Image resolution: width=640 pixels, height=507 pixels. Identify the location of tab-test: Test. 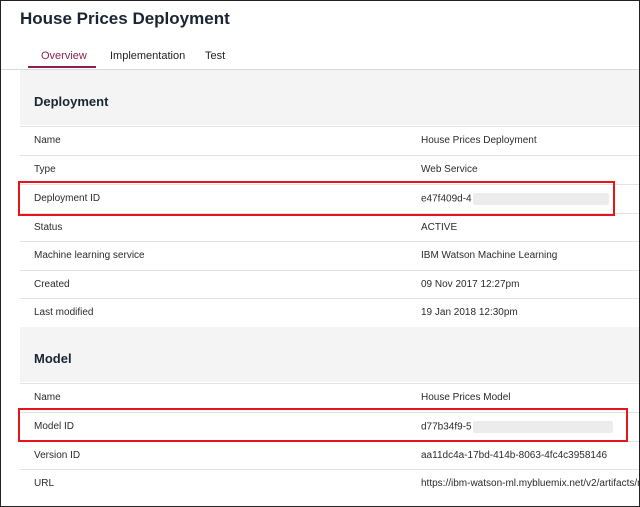
(215, 56).